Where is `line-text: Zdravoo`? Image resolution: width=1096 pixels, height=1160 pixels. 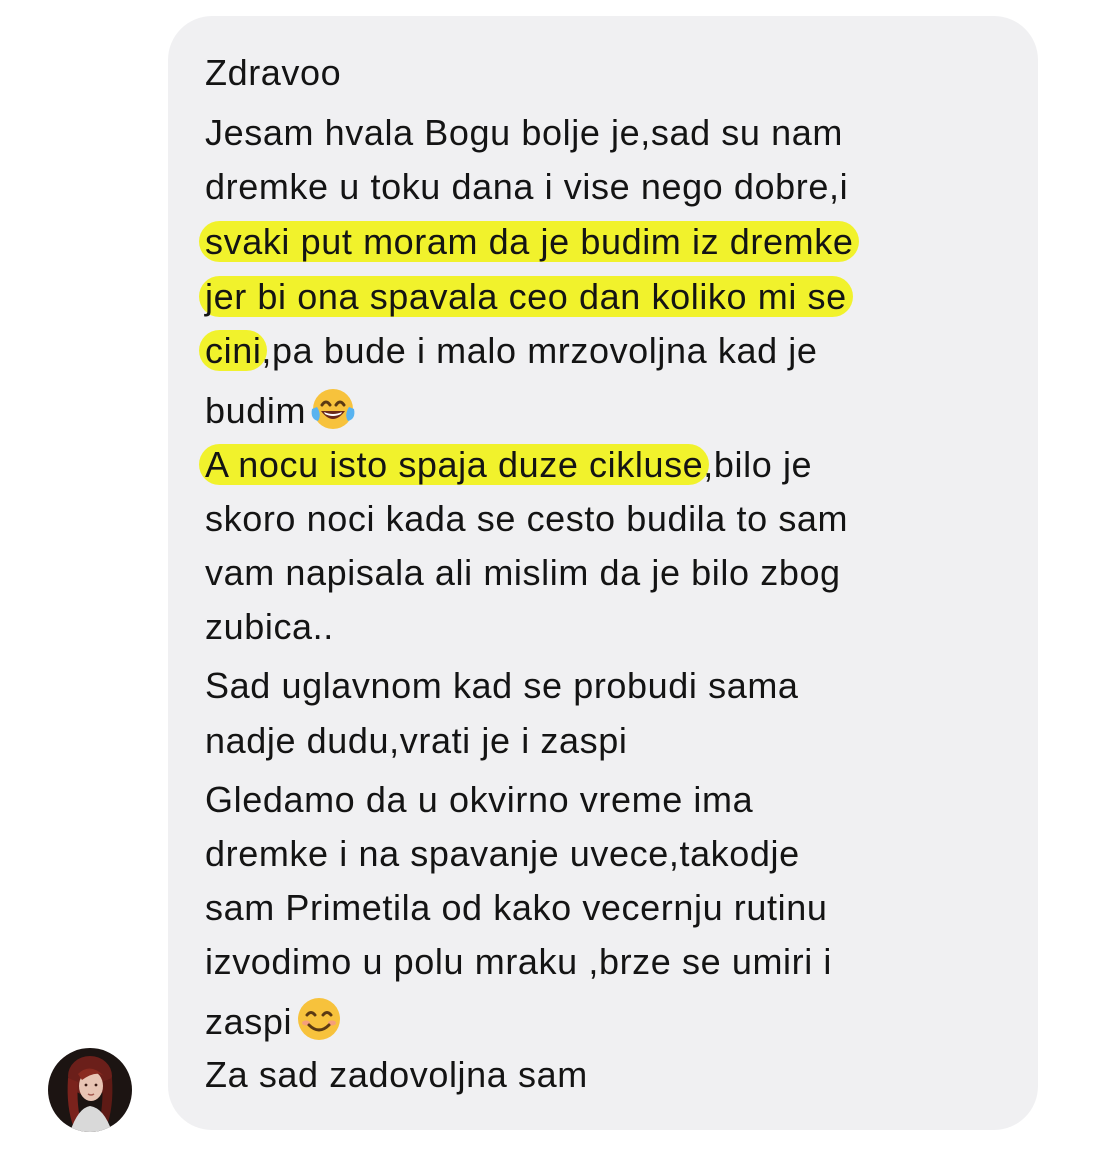 line-text: Zdravoo is located at coordinates (273, 72).